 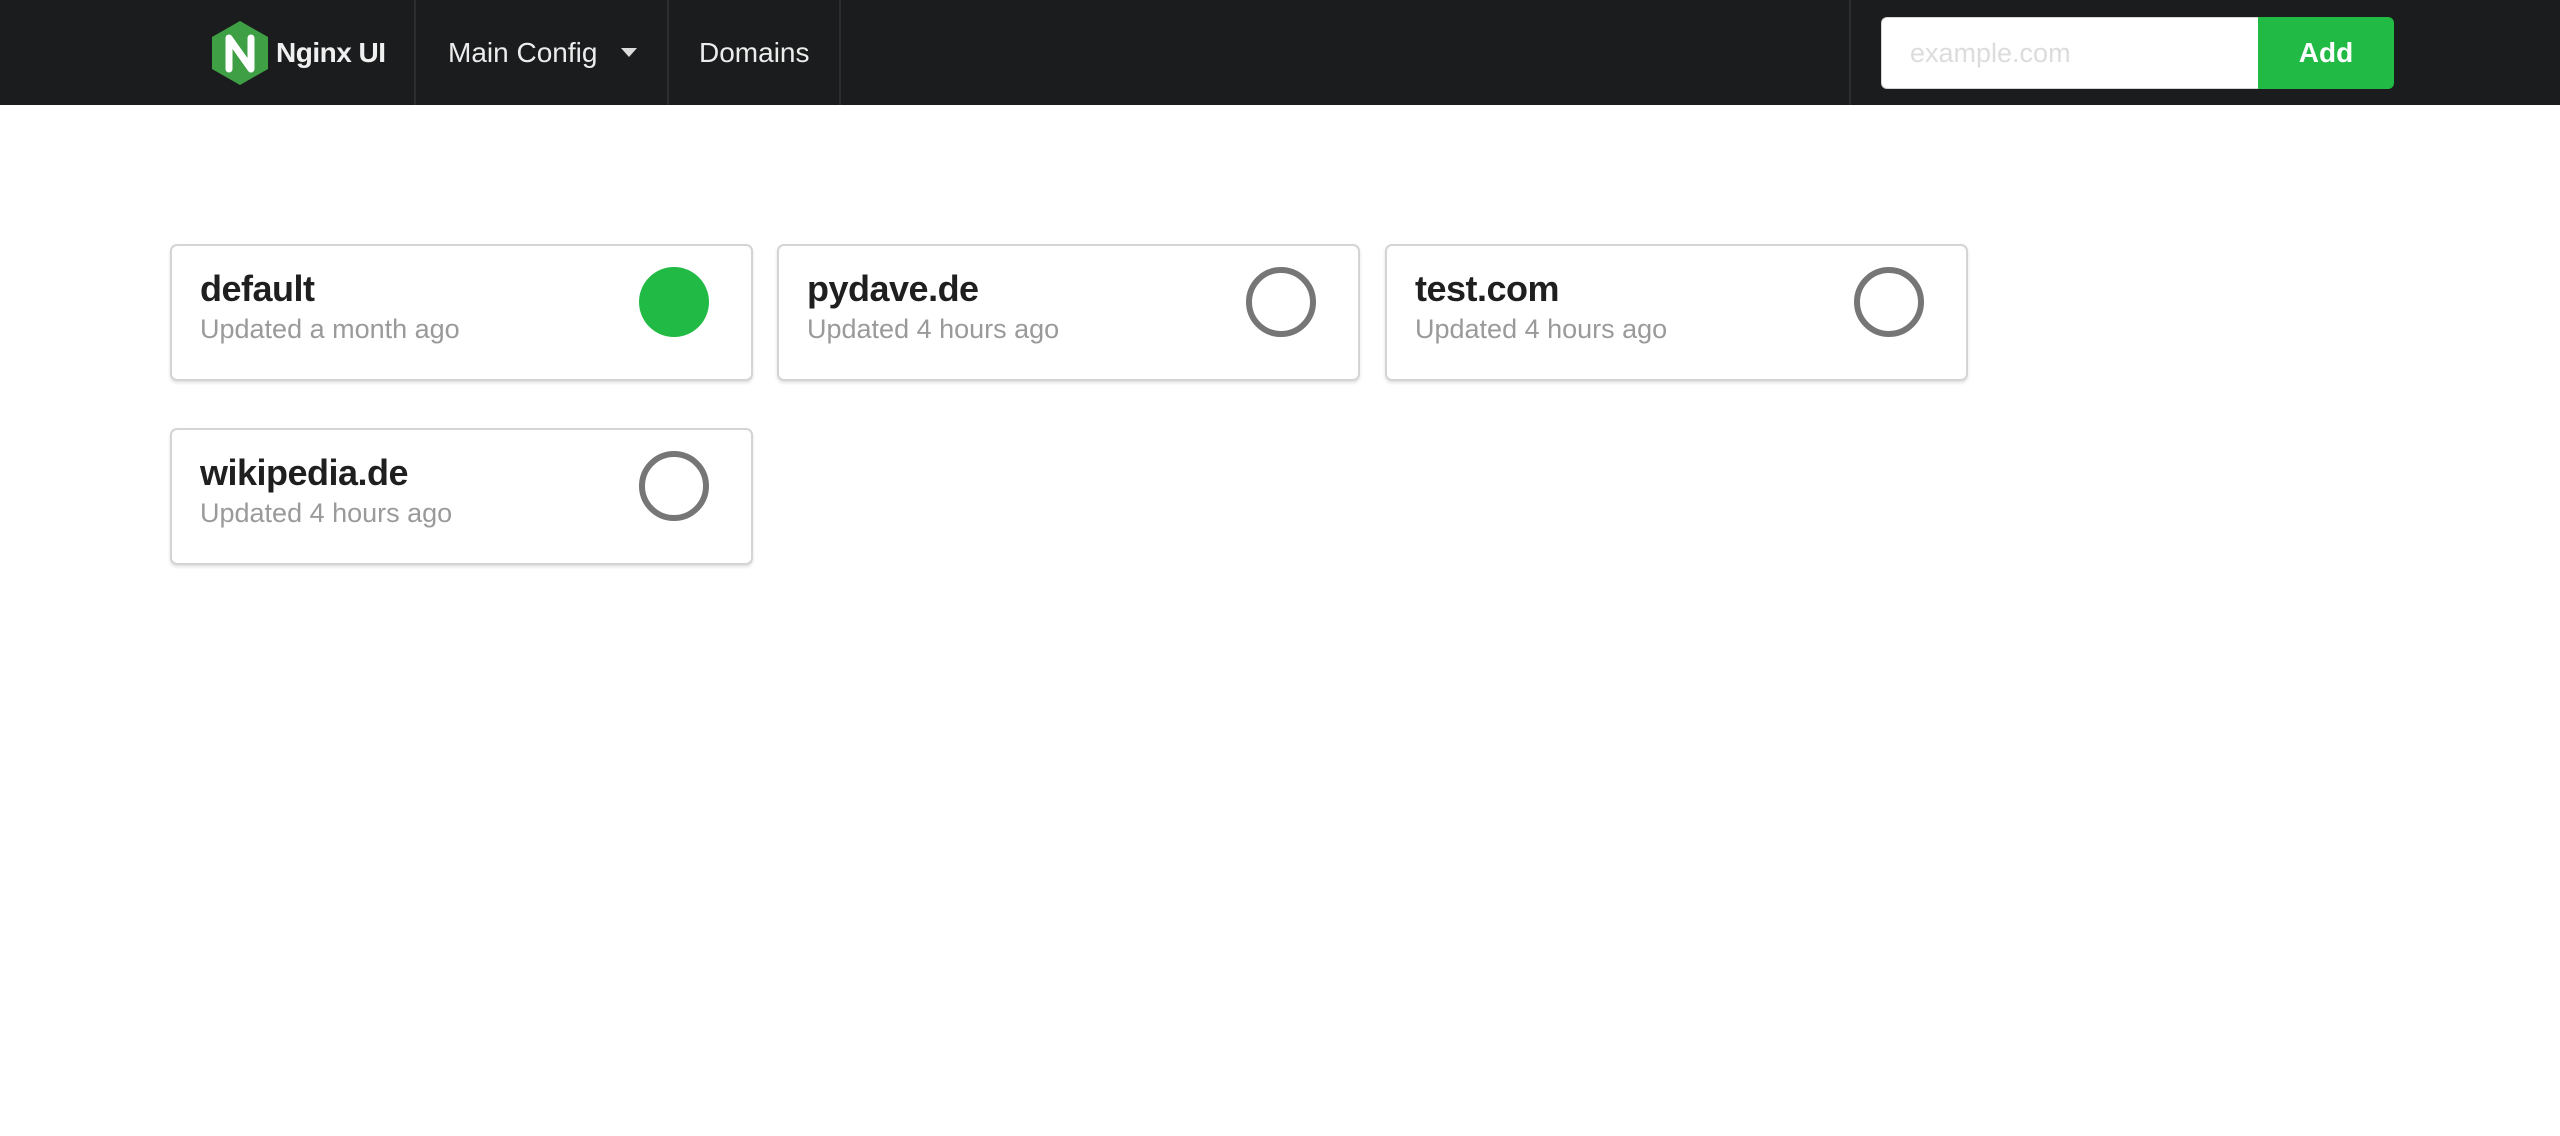 I want to click on domain-card: wikipedia.de Updated 4 hours ago, so click(x=461, y=496).